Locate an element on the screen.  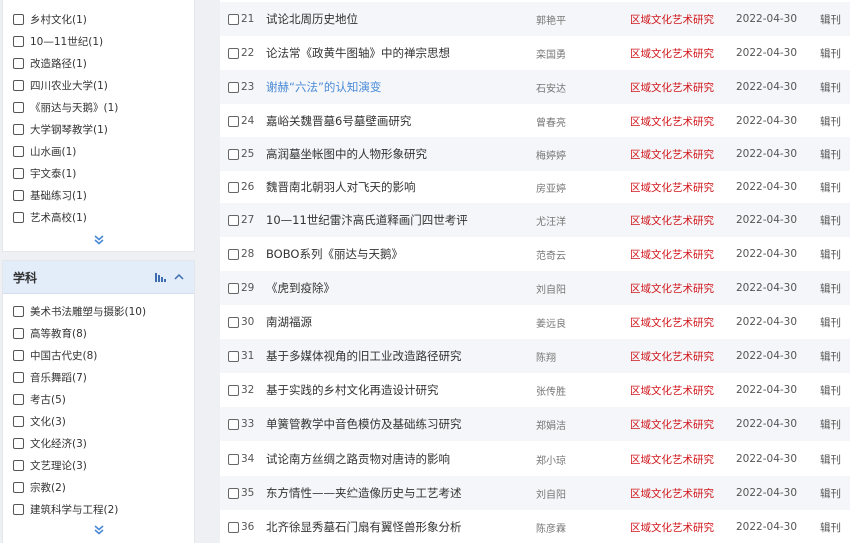
filter-item: 中国古代史(8) is located at coordinates (98, 355).